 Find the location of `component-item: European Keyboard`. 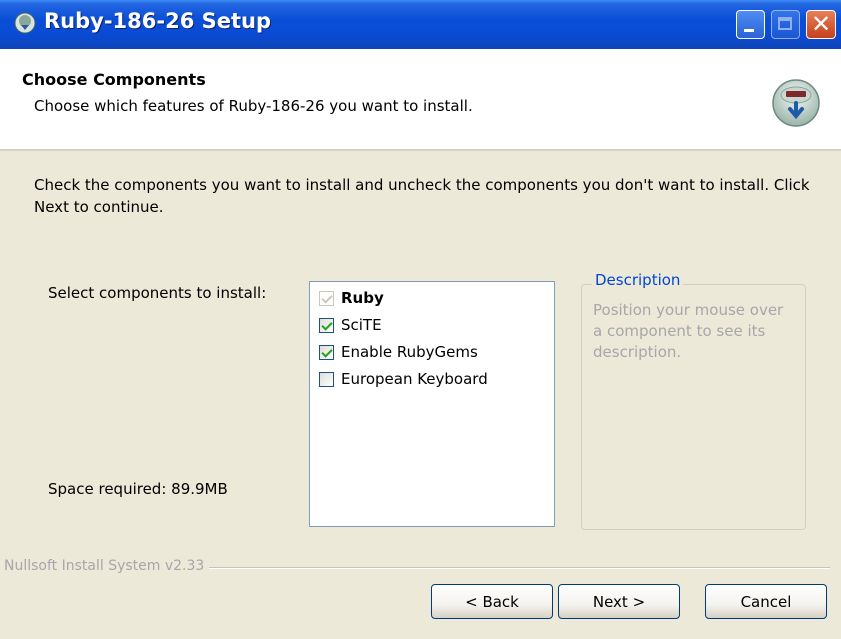

component-item: European Keyboard is located at coordinates (403, 379).